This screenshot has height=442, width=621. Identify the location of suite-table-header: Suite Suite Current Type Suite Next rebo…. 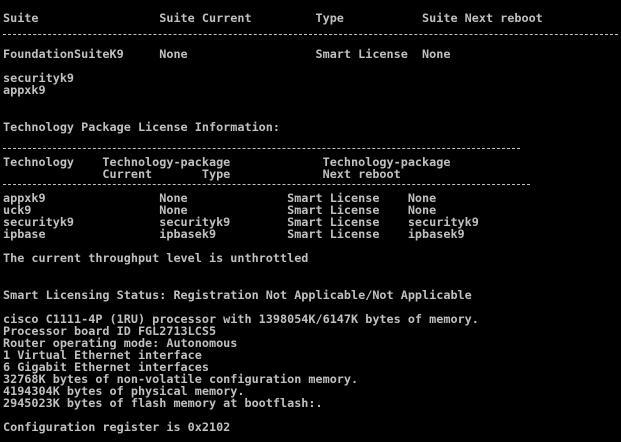
(273, 18).